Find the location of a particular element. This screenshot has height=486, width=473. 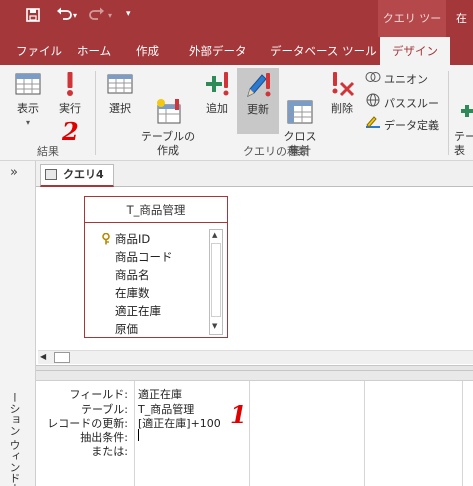

document-tab-query4: クエリ4 is located at coordinates (77, 175).